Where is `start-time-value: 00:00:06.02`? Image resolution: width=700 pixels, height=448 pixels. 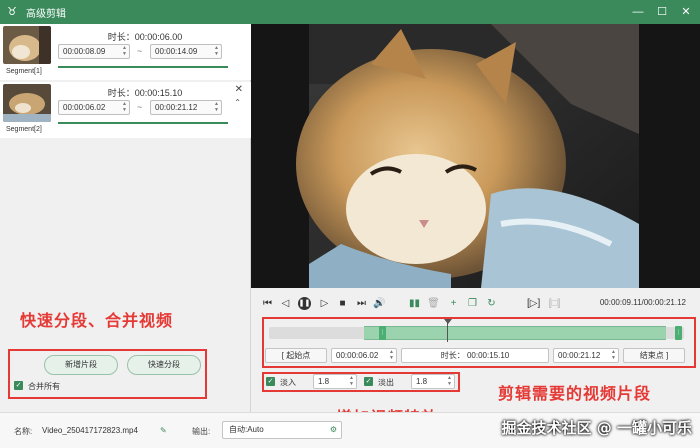
start-time-value: 00:00:06.02 is located at coordinates (357, 355).